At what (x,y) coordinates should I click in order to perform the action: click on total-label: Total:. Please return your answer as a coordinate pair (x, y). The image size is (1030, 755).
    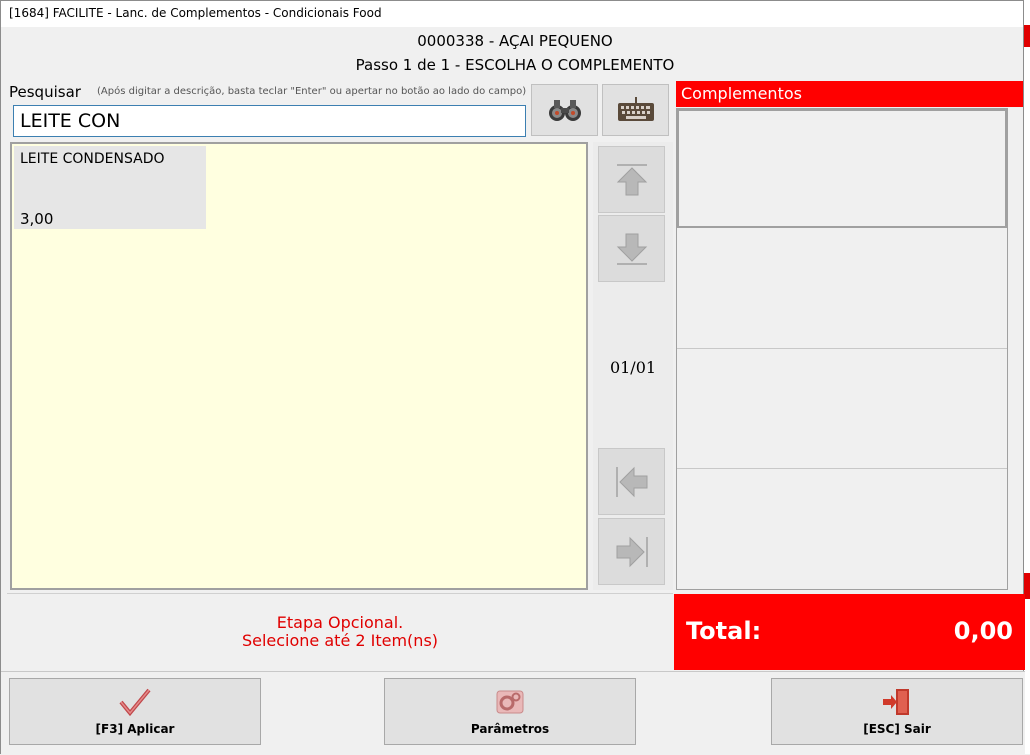
    Looking at the image, I should click on (724, 631).